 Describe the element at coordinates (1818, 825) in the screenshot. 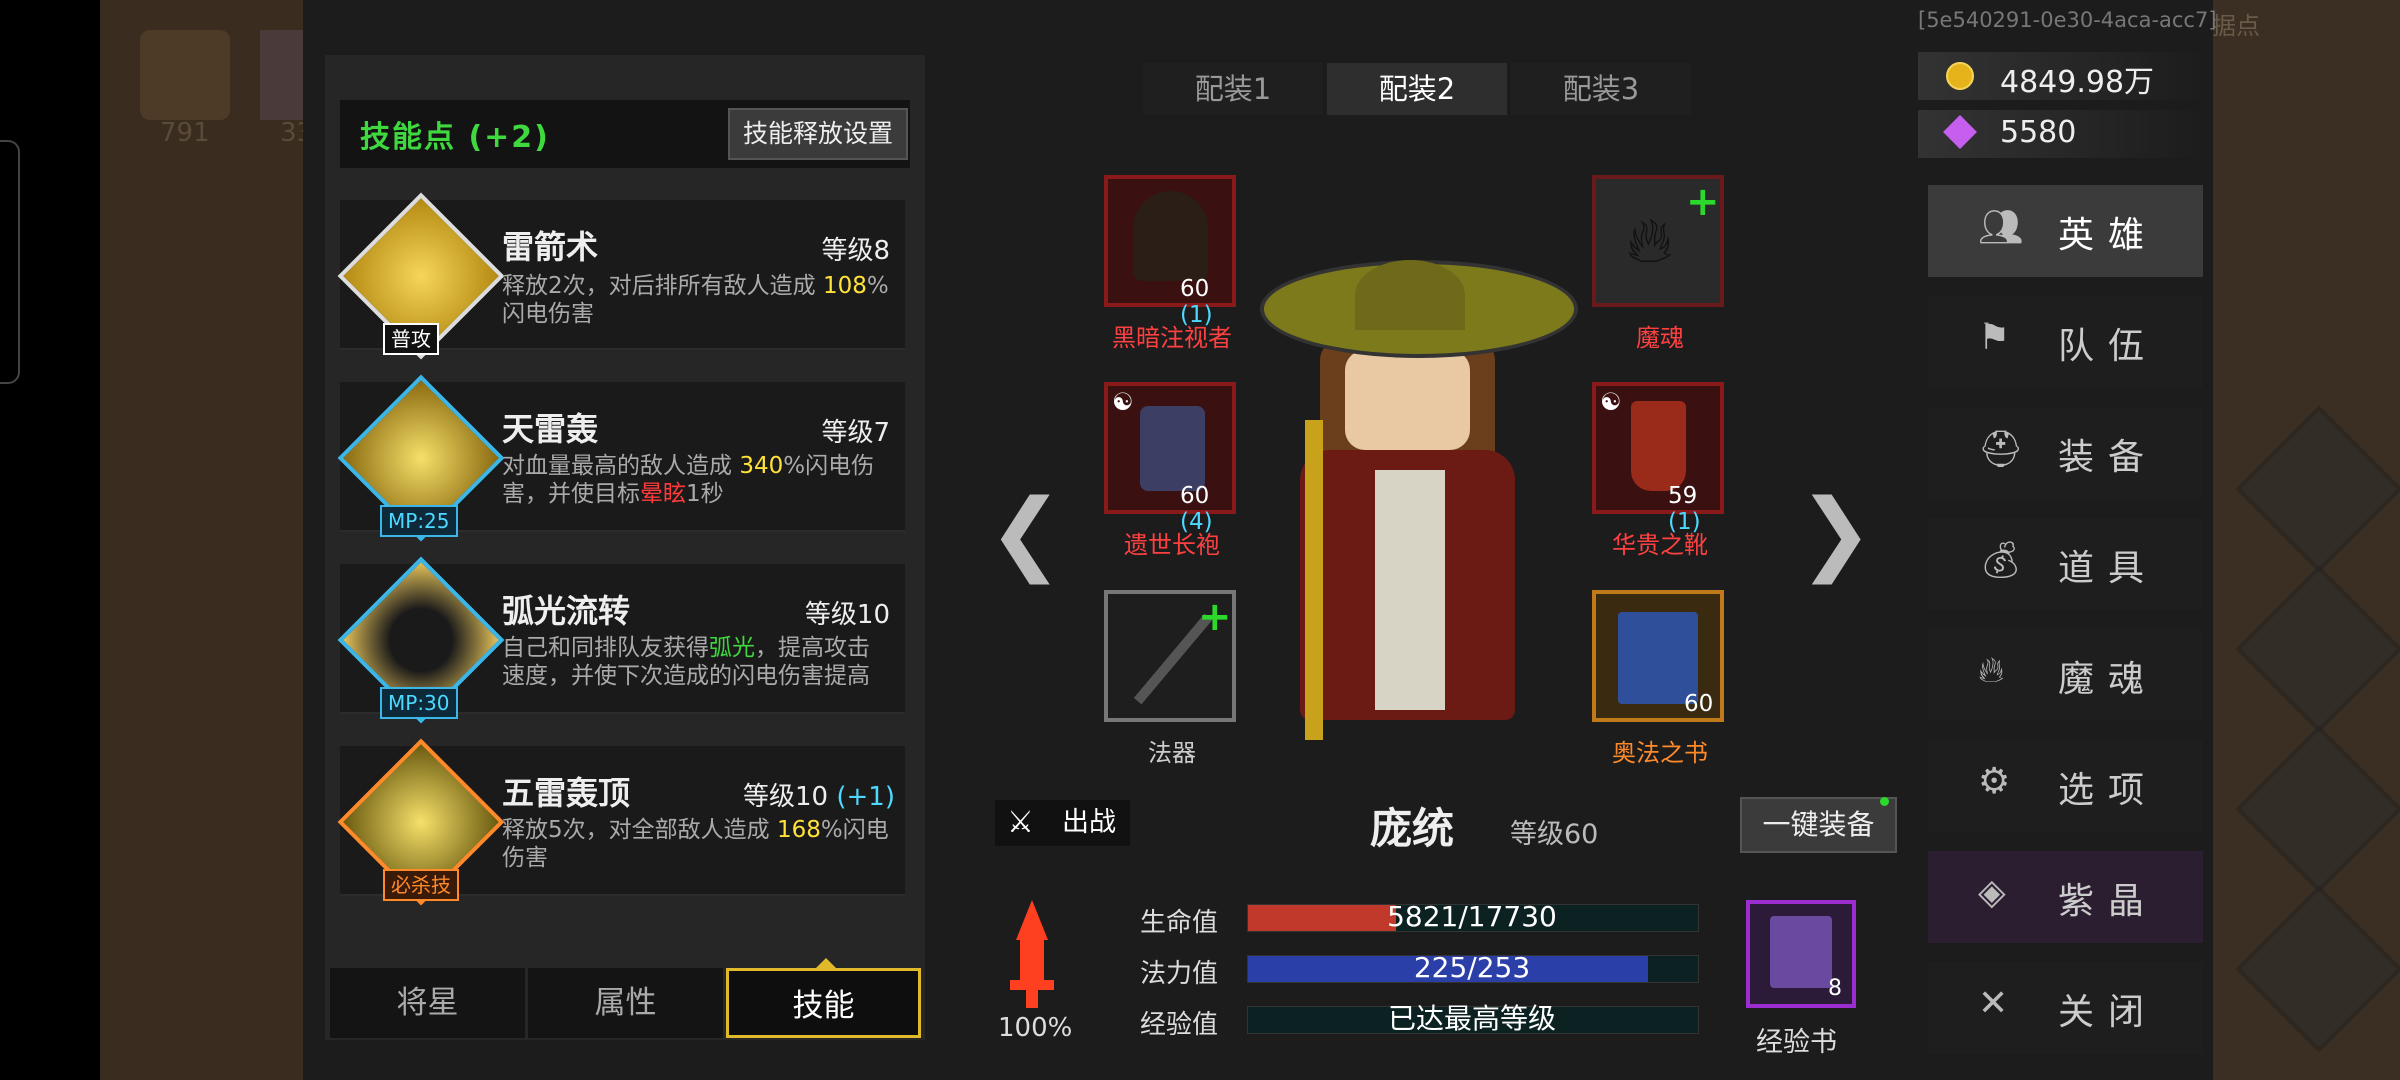

I see `equip-all-button: 一键装备` at that location.